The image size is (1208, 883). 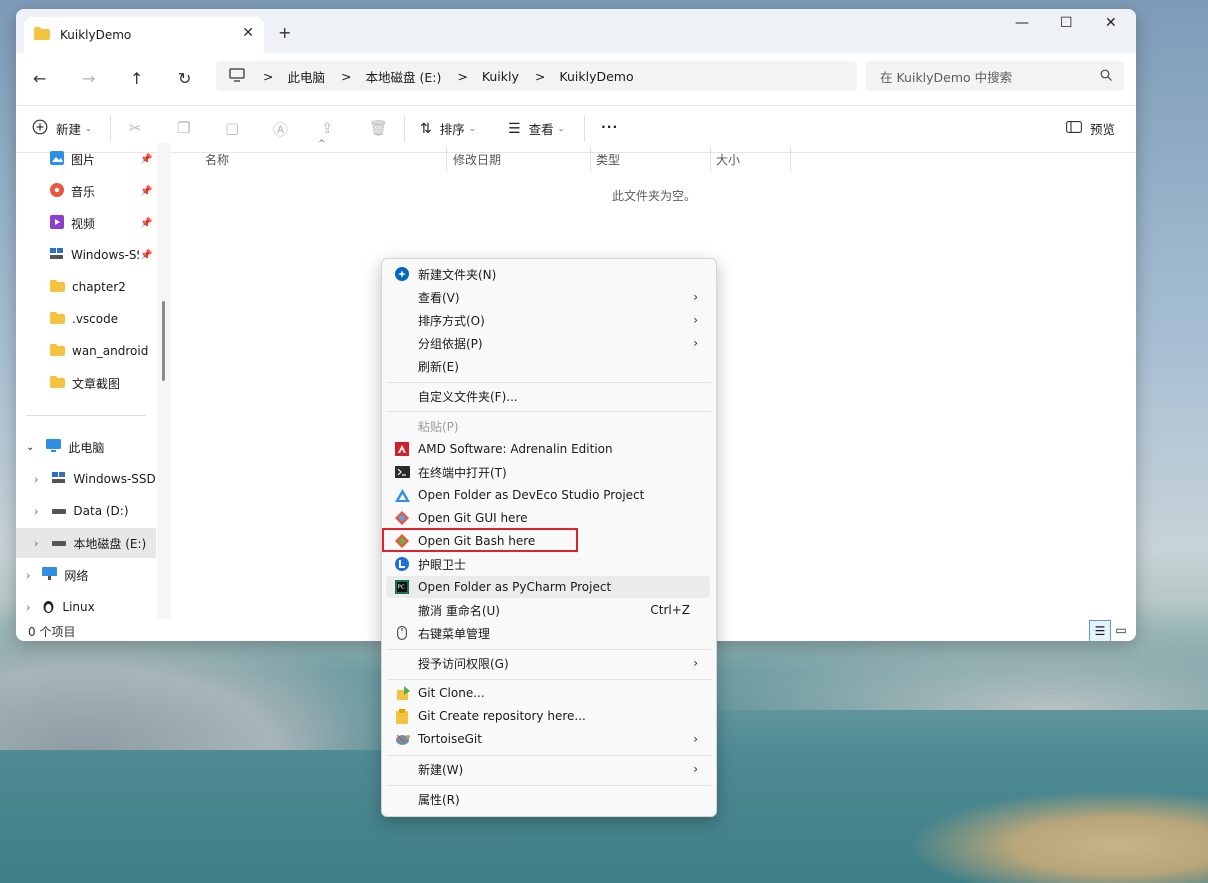 I want to click on sidebar-item-pictures: 图片 📌, so click(x=86, y=159).